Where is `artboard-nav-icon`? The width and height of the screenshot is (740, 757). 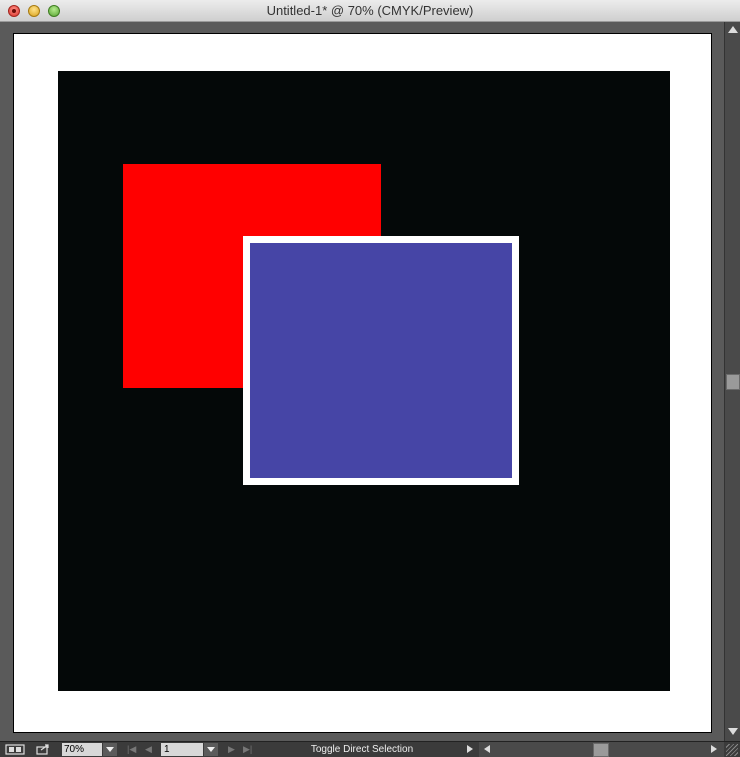
artboard-nav-icon is located at coordinates (15, 749).